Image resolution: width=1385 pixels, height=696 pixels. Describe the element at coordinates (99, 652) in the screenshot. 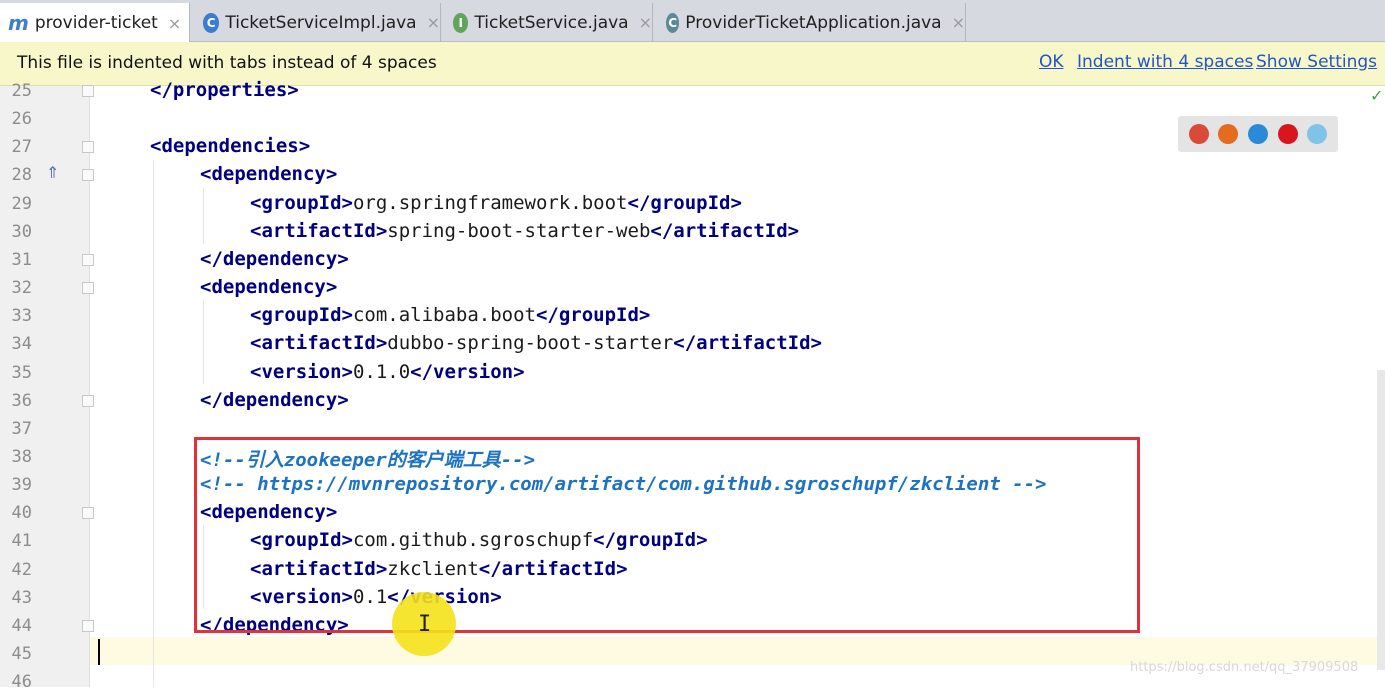

I see `text-caret` at that location.